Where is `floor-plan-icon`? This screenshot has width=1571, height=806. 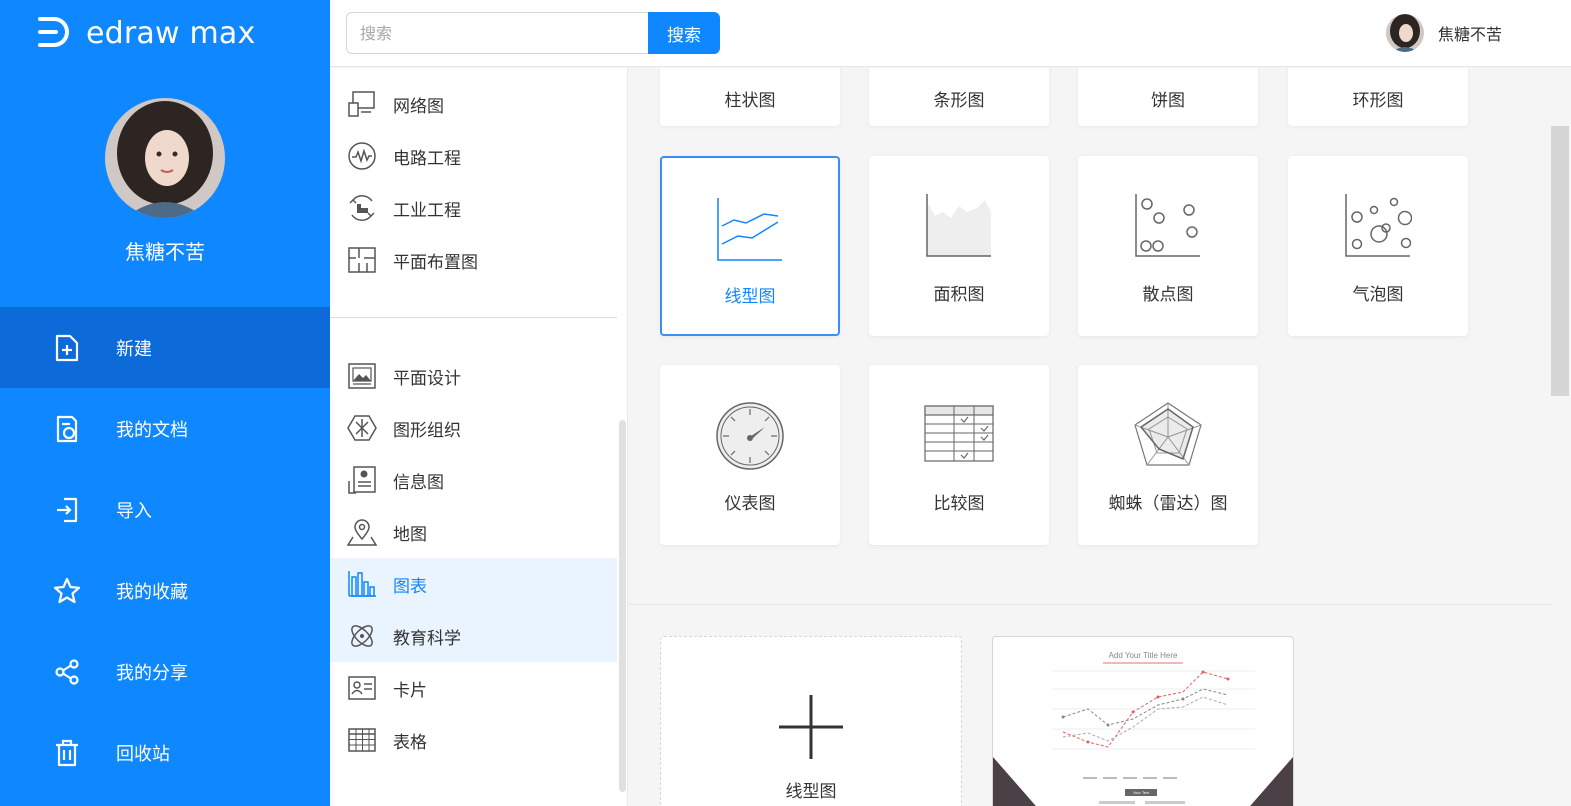 floor-plan-icon is located at coordinates (362, 260).